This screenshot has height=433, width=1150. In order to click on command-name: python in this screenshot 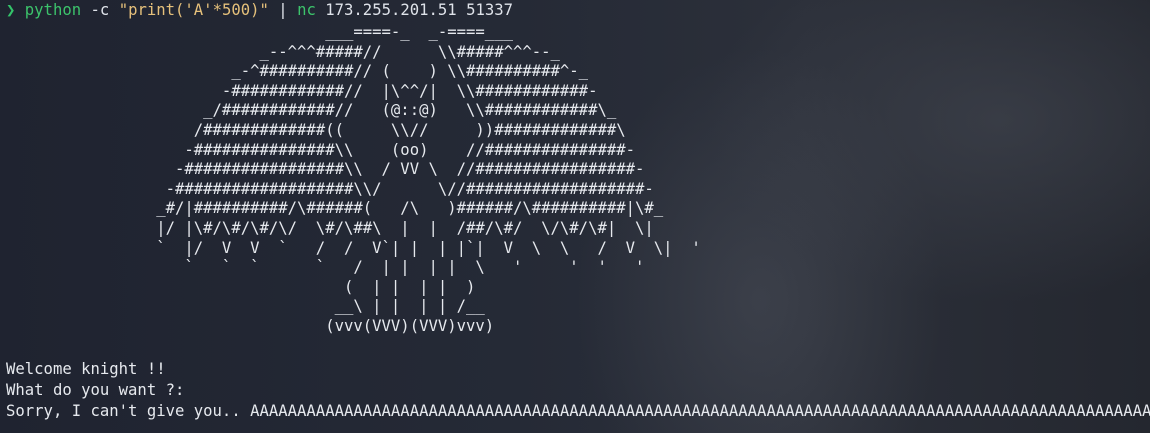, I will do `click(53, 10)`.